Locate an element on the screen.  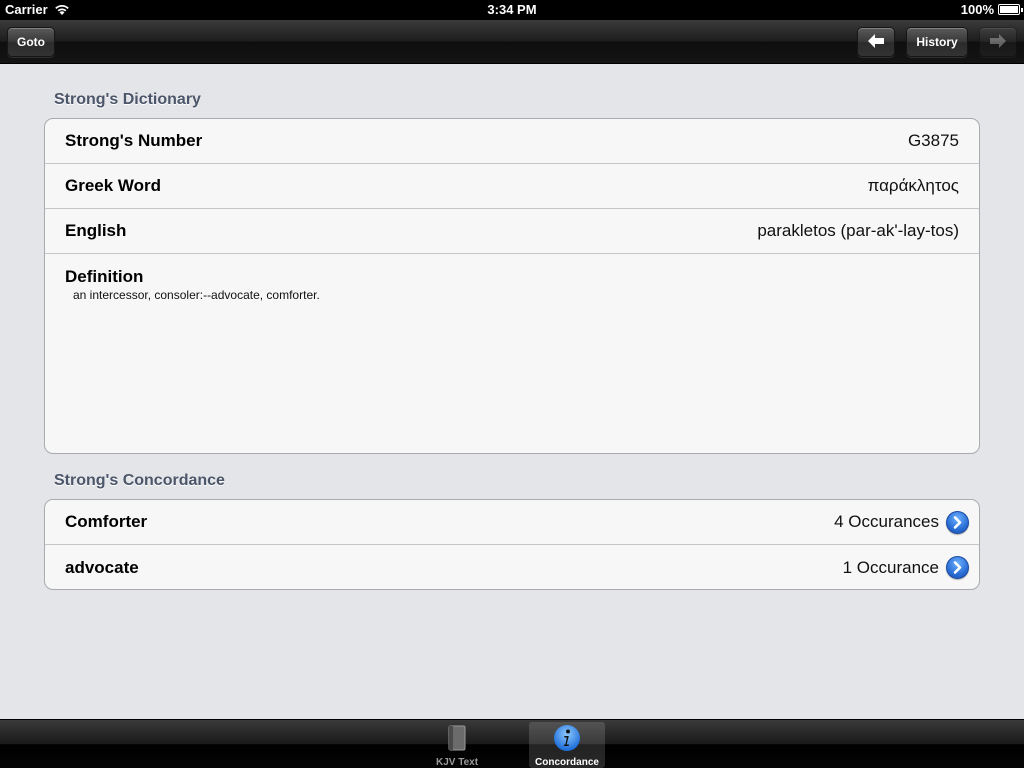
goto-button: Goto is located at coordinates (31, 42).